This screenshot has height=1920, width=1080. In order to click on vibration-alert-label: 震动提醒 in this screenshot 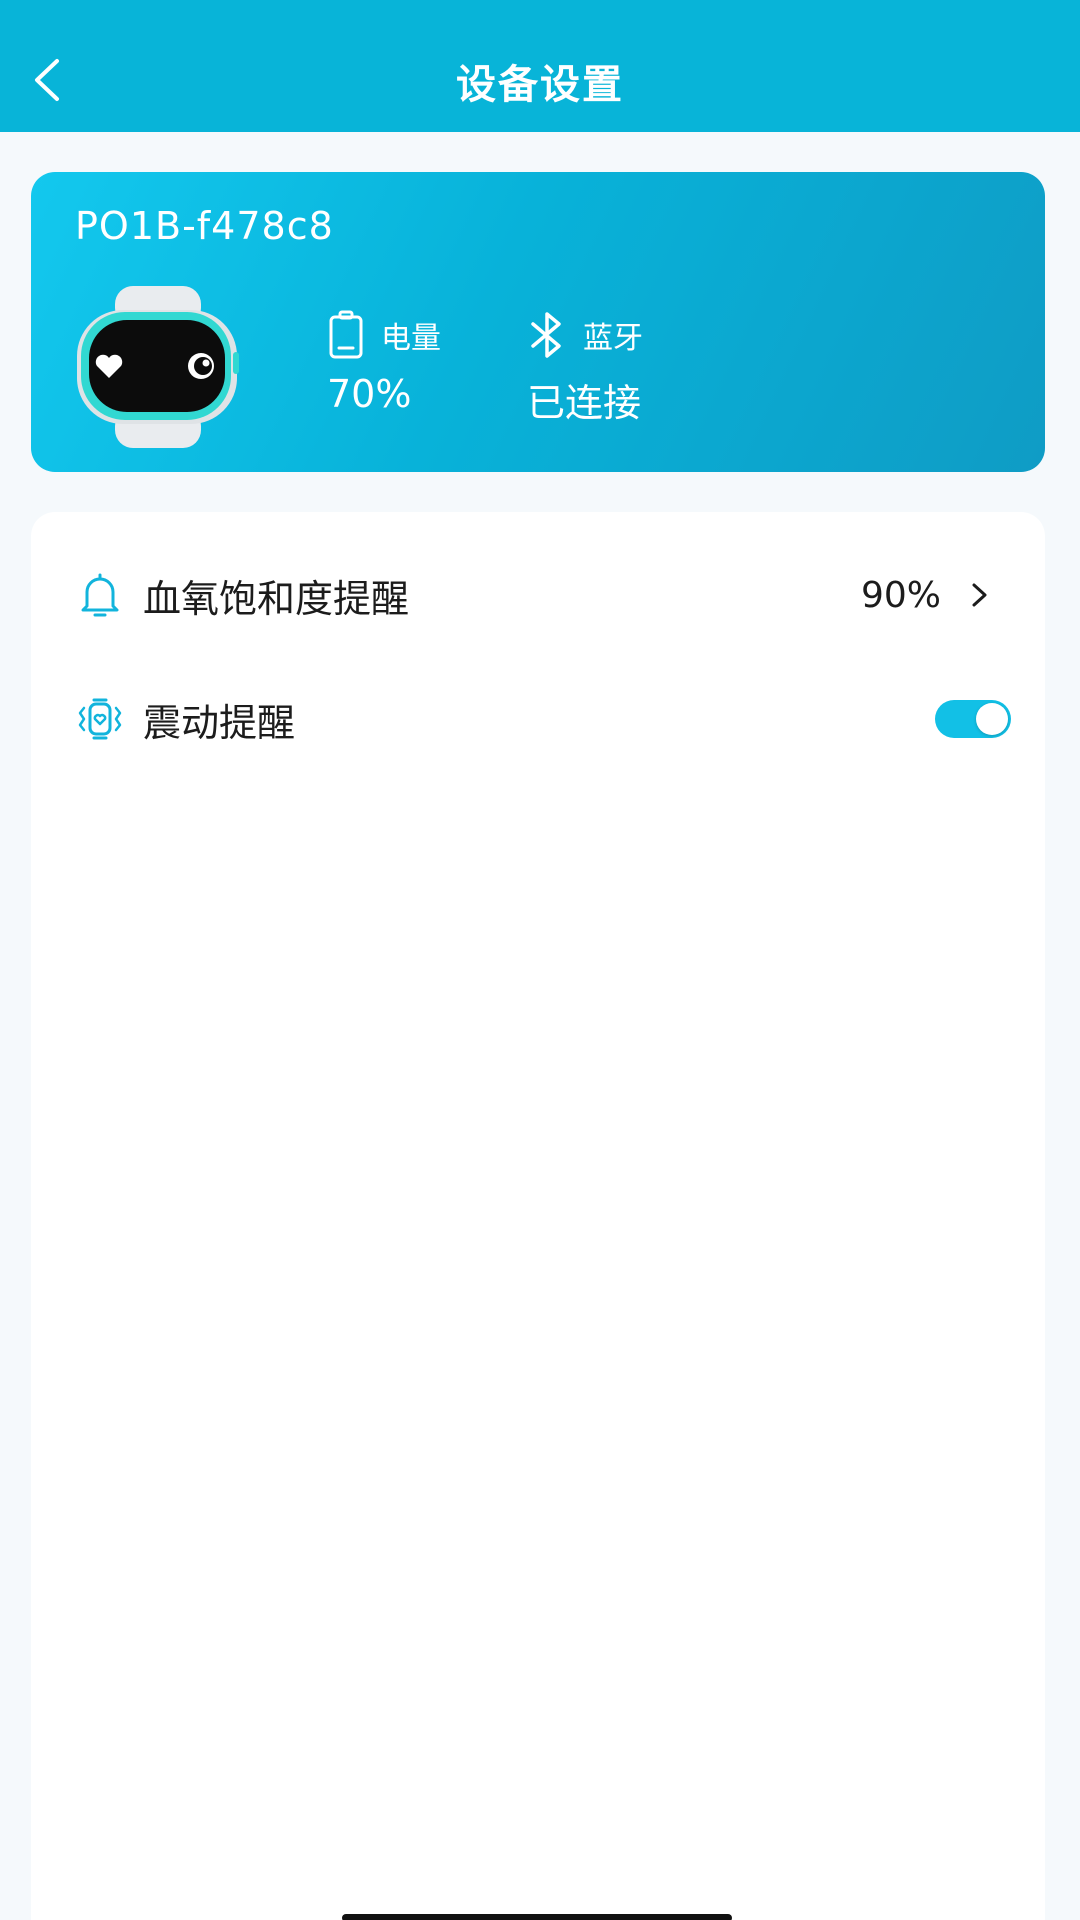, I will do `click(219, 722)`.